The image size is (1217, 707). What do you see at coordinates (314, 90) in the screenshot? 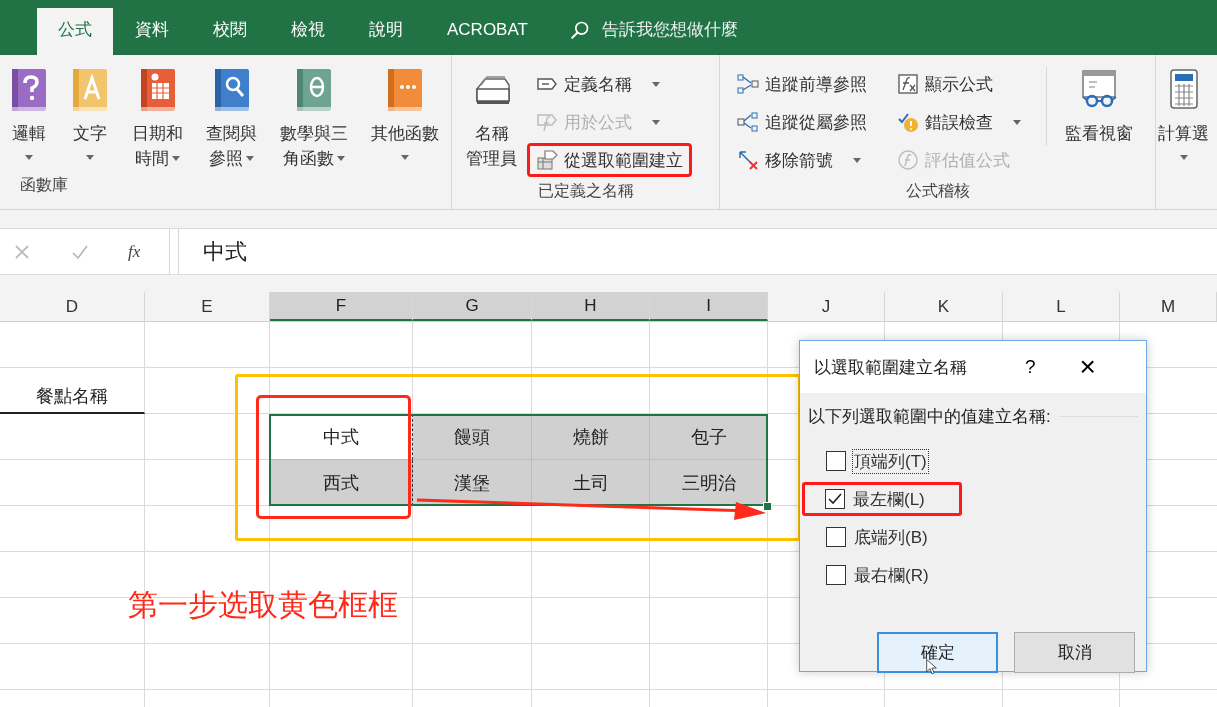
I see `theta-book-icon` at bounding box center [314, 90].